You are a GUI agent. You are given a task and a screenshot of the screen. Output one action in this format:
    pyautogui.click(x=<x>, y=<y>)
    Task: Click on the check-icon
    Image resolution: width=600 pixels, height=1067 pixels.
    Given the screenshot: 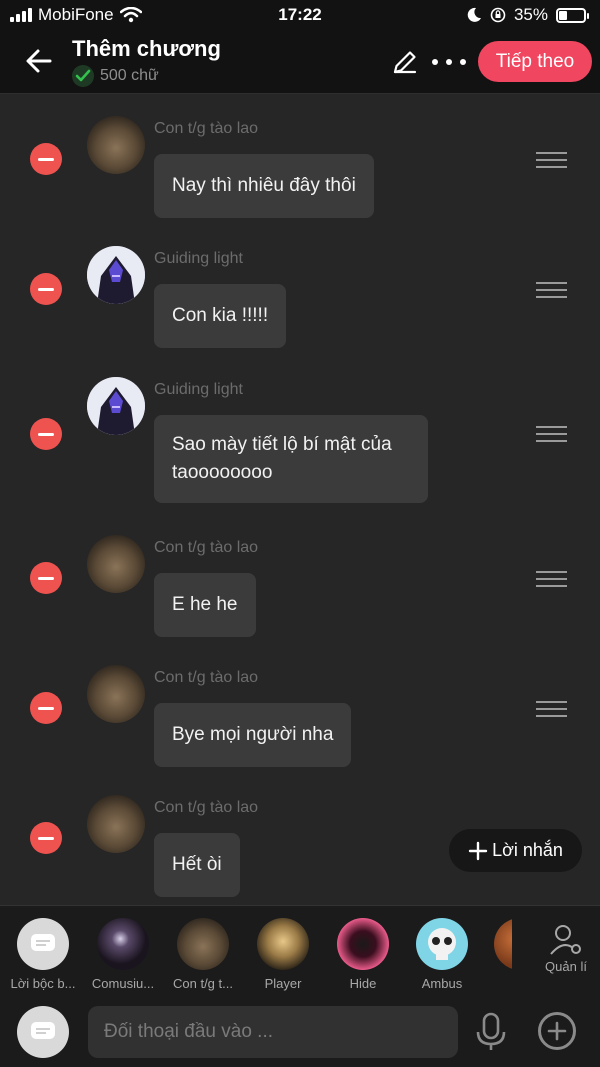 What is the action you would take?
    pyautogui.click(x=83, y=76)
    